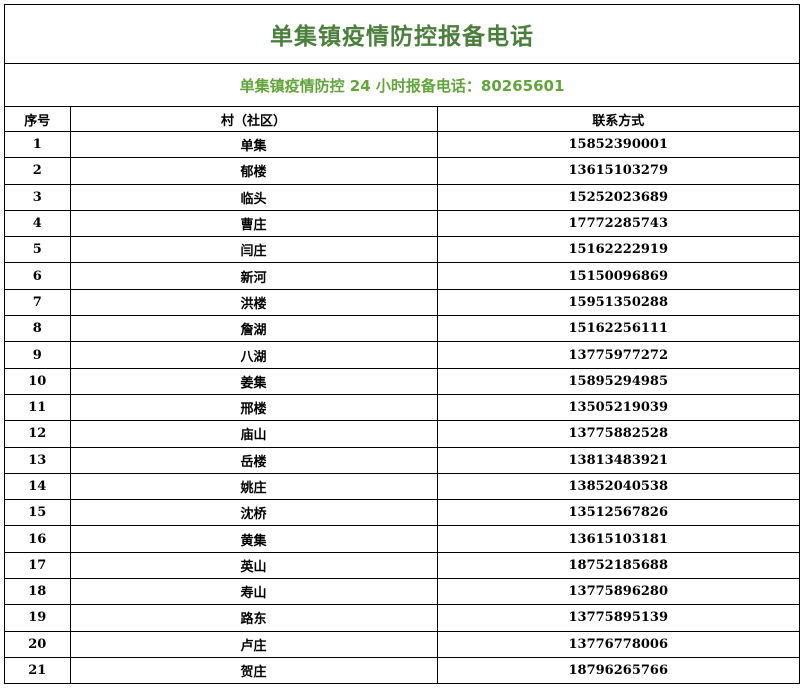 The image size is (804, 697). What do you see at coordinates (617, 276) in the screenshot?
I see `phone-number: 15150096869` at bounding box center [617, 276].